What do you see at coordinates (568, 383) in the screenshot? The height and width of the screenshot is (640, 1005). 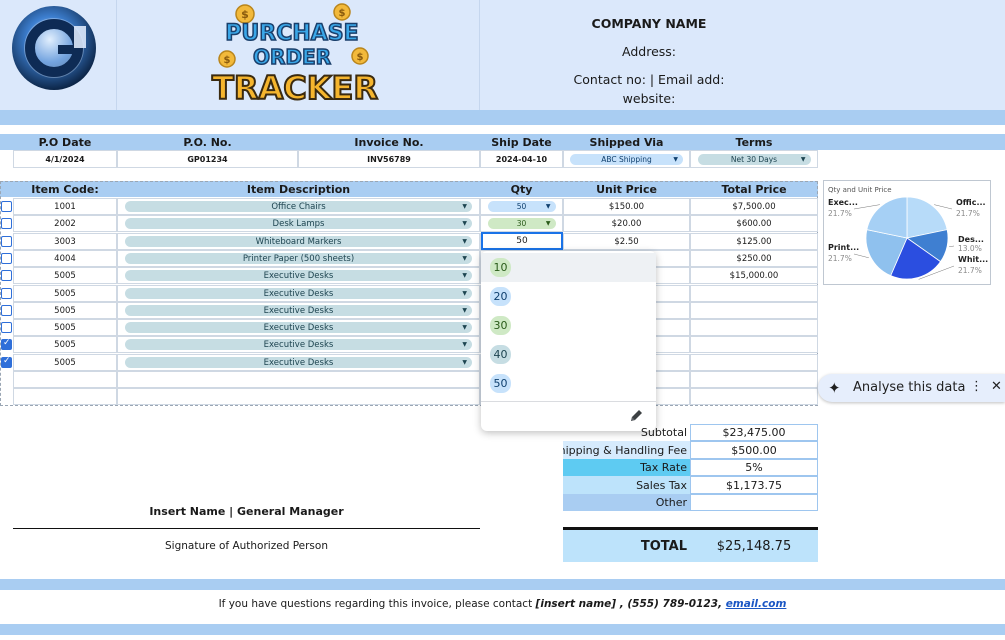 I see `qty-option-50: 50` at bounding box center [568, 383].